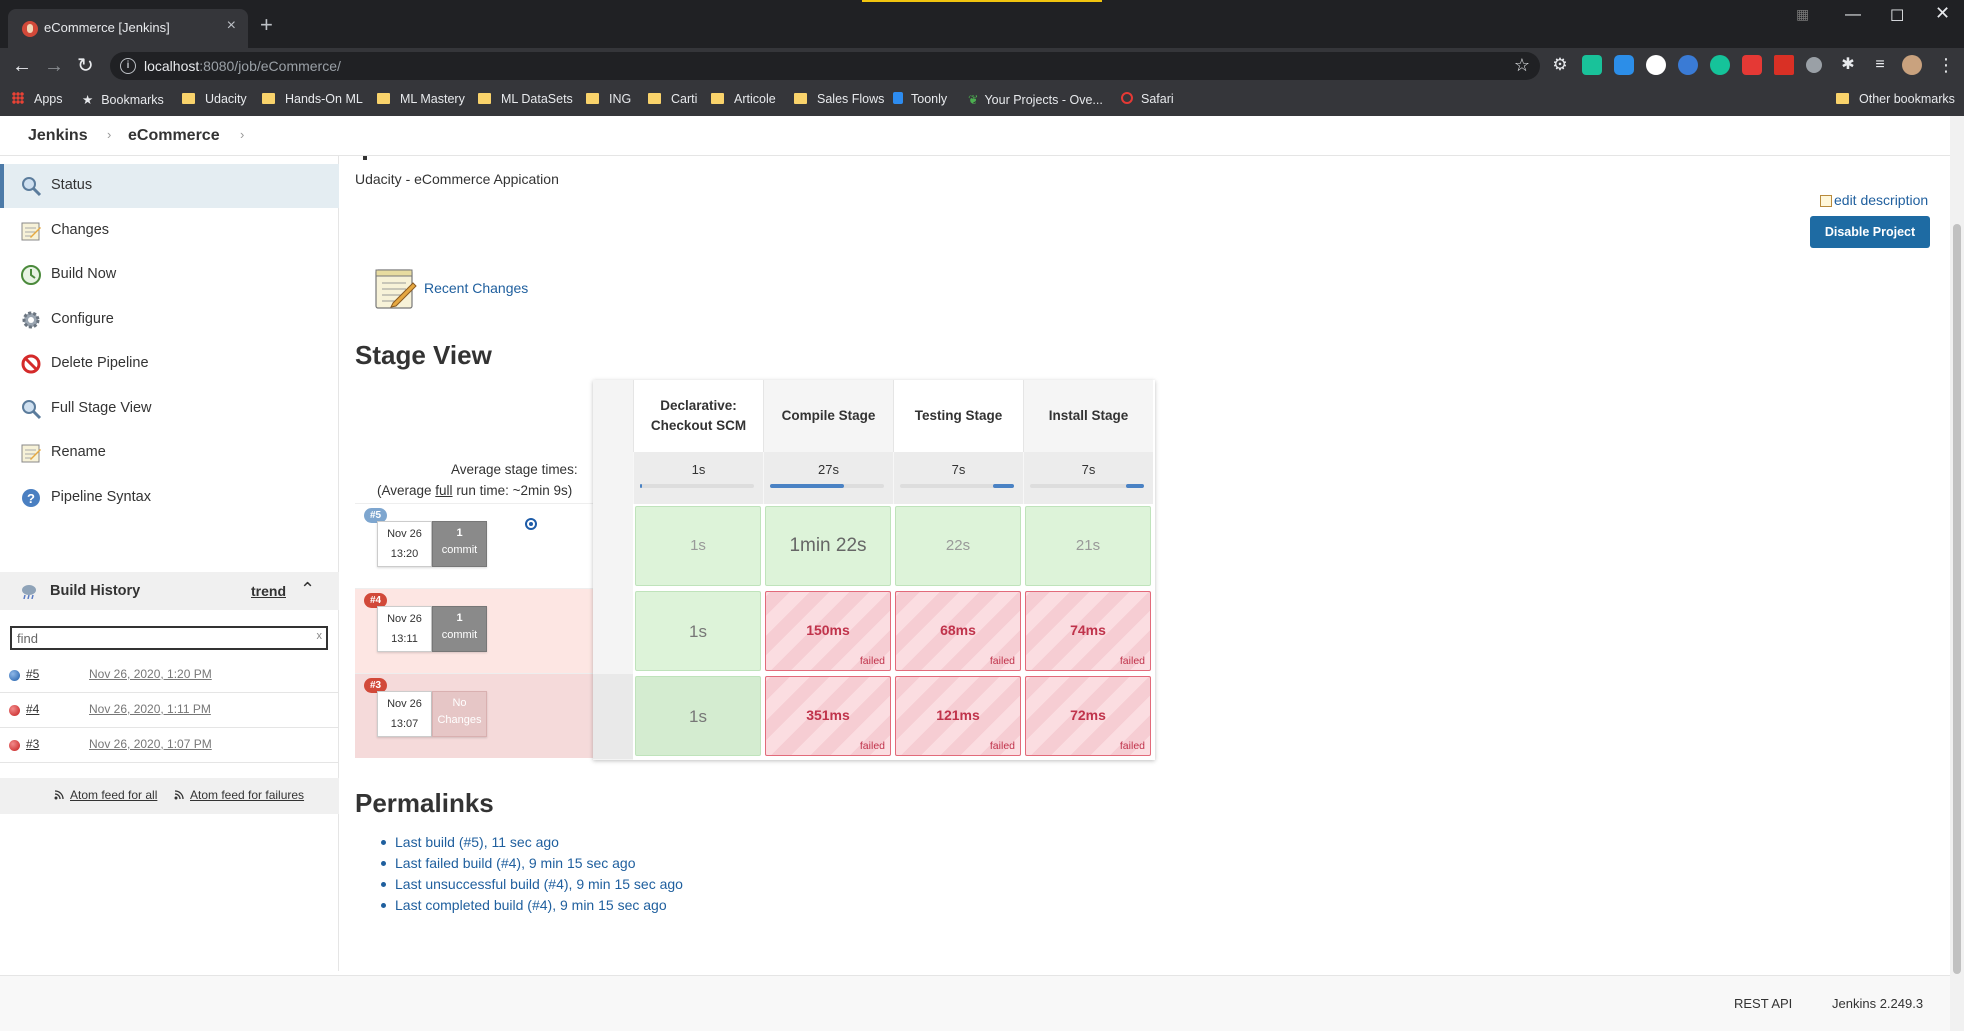  I want to click on permalink-link: Last build (#5), 11 sec ago, so click(470, 842).